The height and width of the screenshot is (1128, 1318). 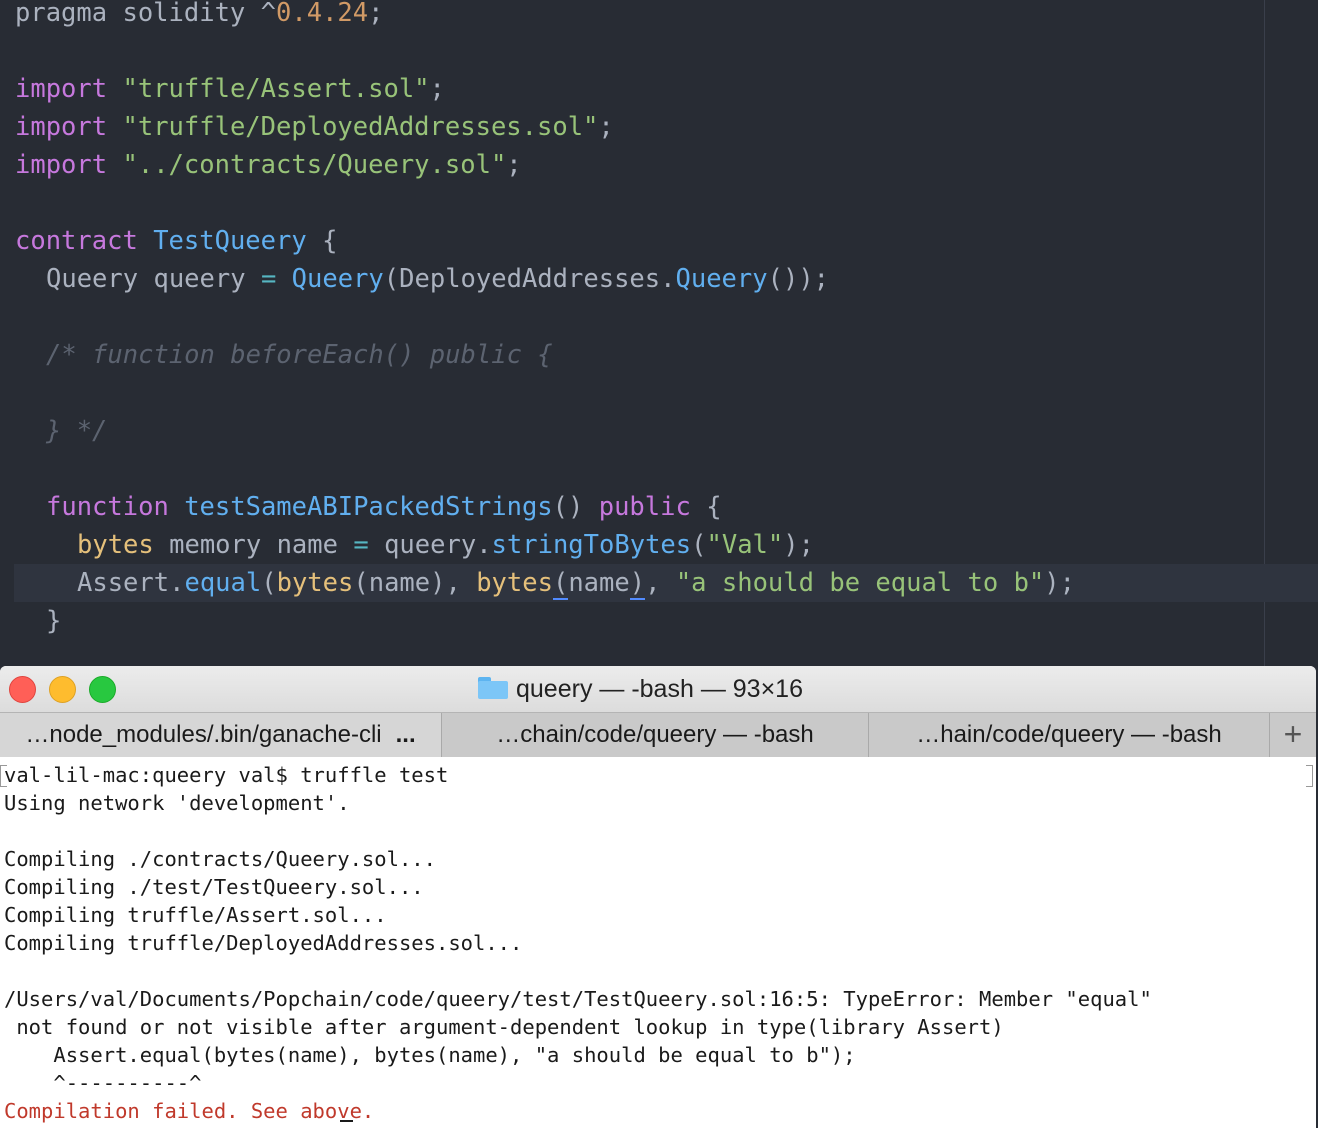 I want to click on tab-bash-queery-1: …chain/code/queery — -bash, so click(x=655, y=735).